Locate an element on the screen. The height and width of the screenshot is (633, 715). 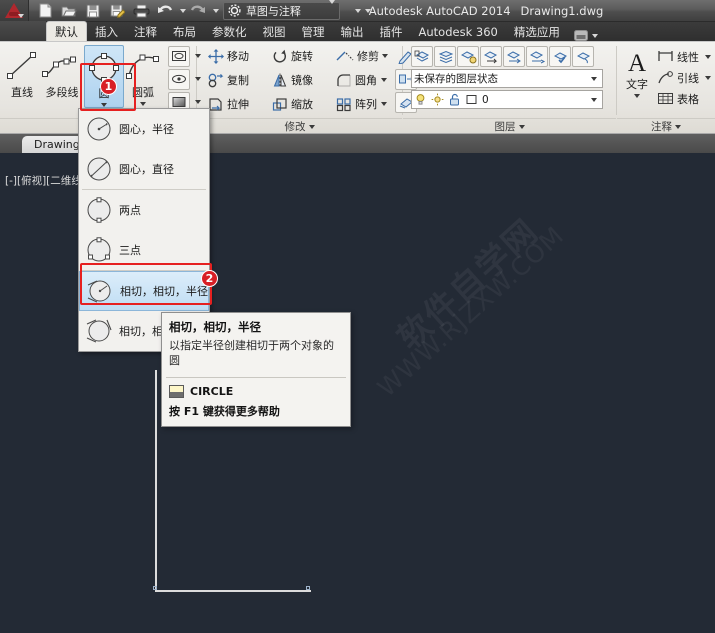
fillet-button: 圆角 is located at coordinates (362, 80).